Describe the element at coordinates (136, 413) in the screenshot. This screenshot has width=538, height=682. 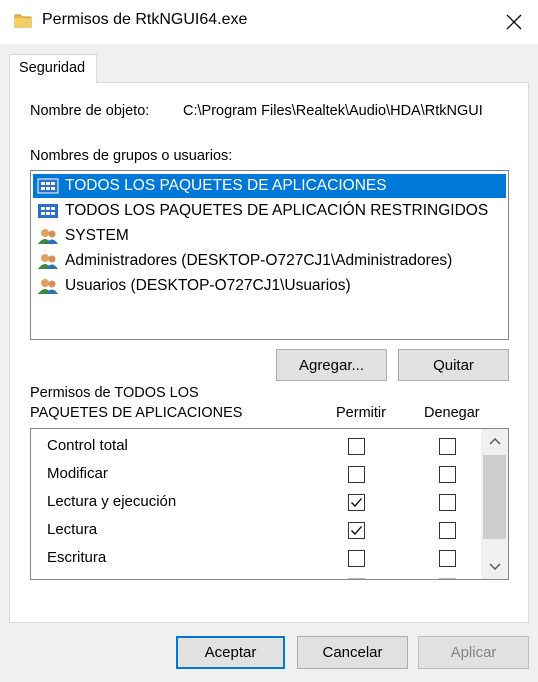
I see `permissions-title-line2: PAQUETES DE APLICACIONES` at that location.